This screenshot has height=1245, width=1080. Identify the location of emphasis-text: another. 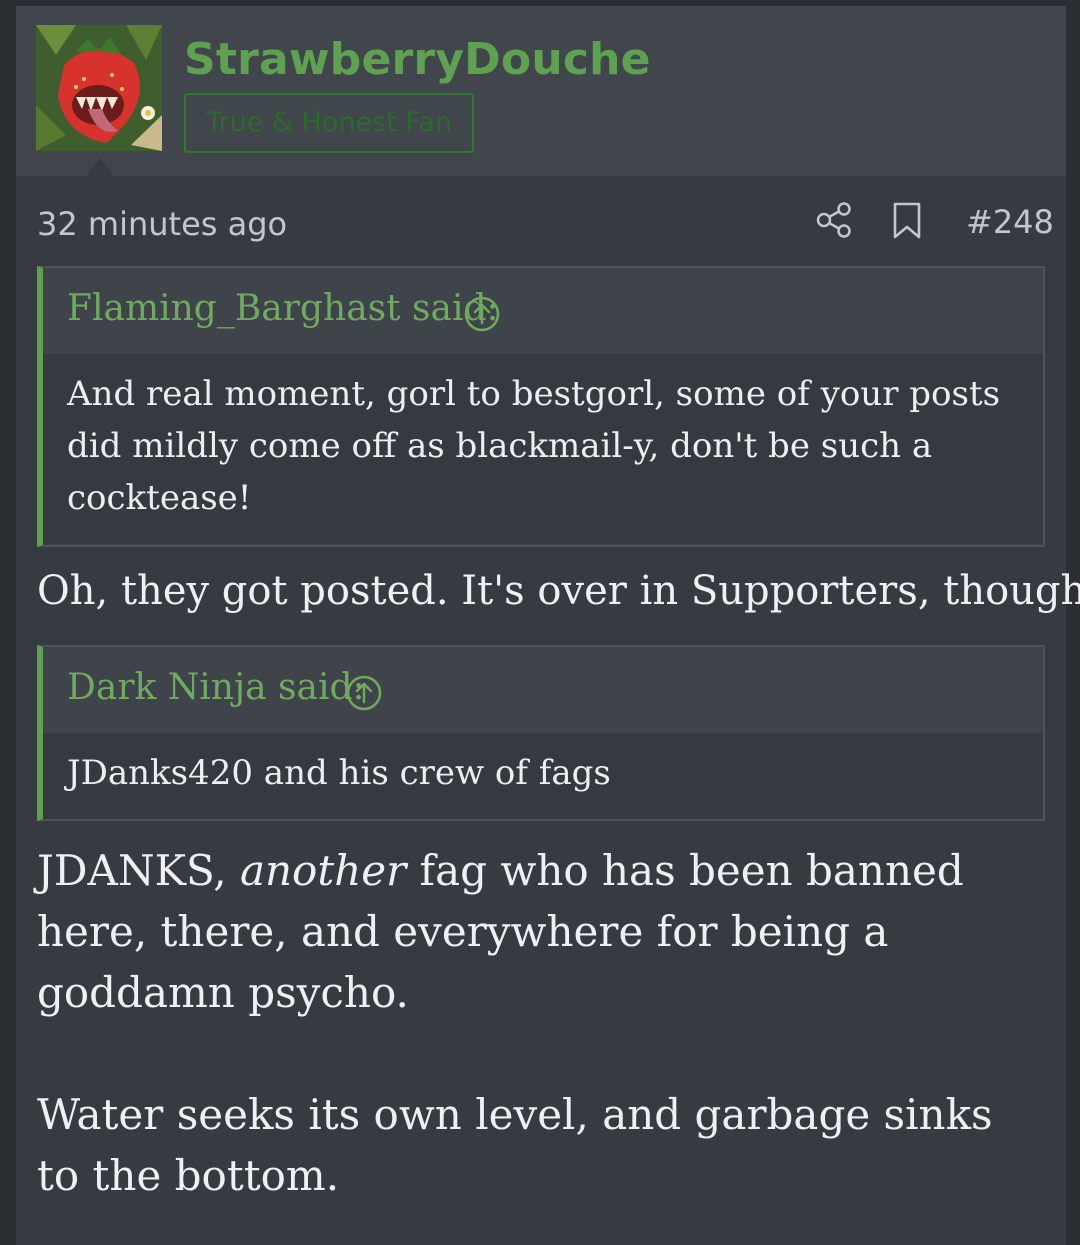
(323, 870).